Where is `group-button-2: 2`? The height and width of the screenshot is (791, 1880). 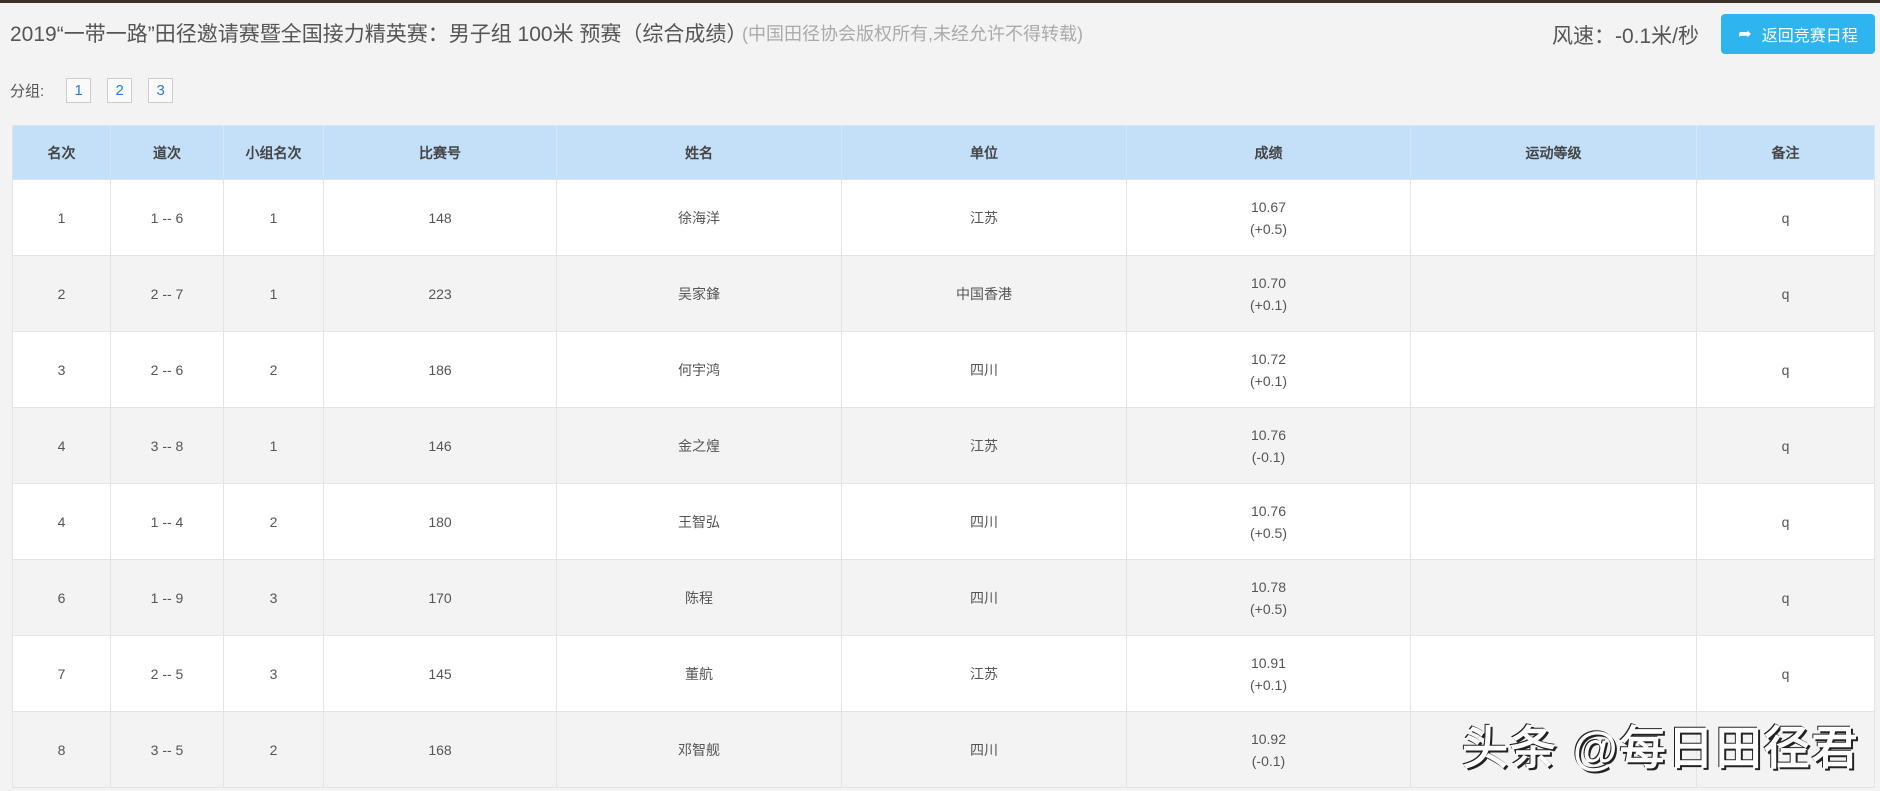 group-button-2: 2 is located at coordinates (120, 90).